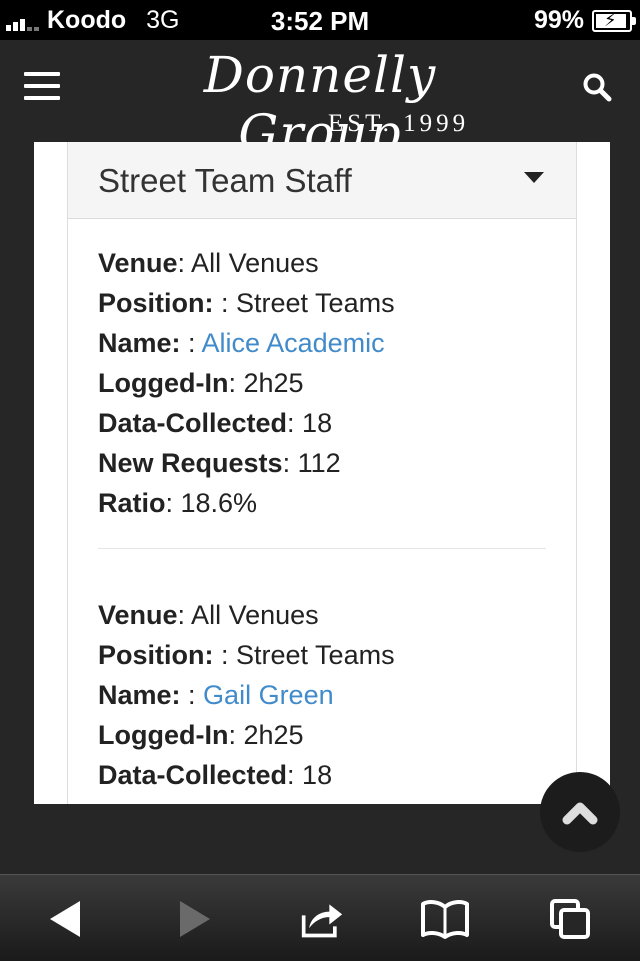 The width and height of the screenshot is (640, 961). I want to click on scroll-to-top-button, so click(580, 812).